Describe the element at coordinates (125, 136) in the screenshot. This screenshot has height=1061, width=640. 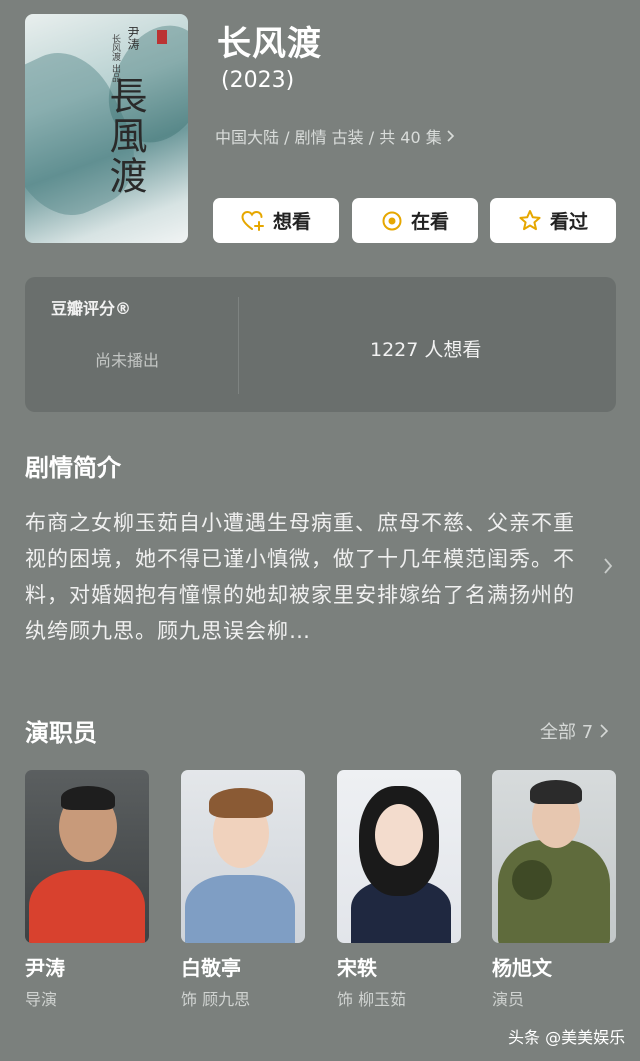
I see `poster-calligraphy-title: 長風渡` at that location.